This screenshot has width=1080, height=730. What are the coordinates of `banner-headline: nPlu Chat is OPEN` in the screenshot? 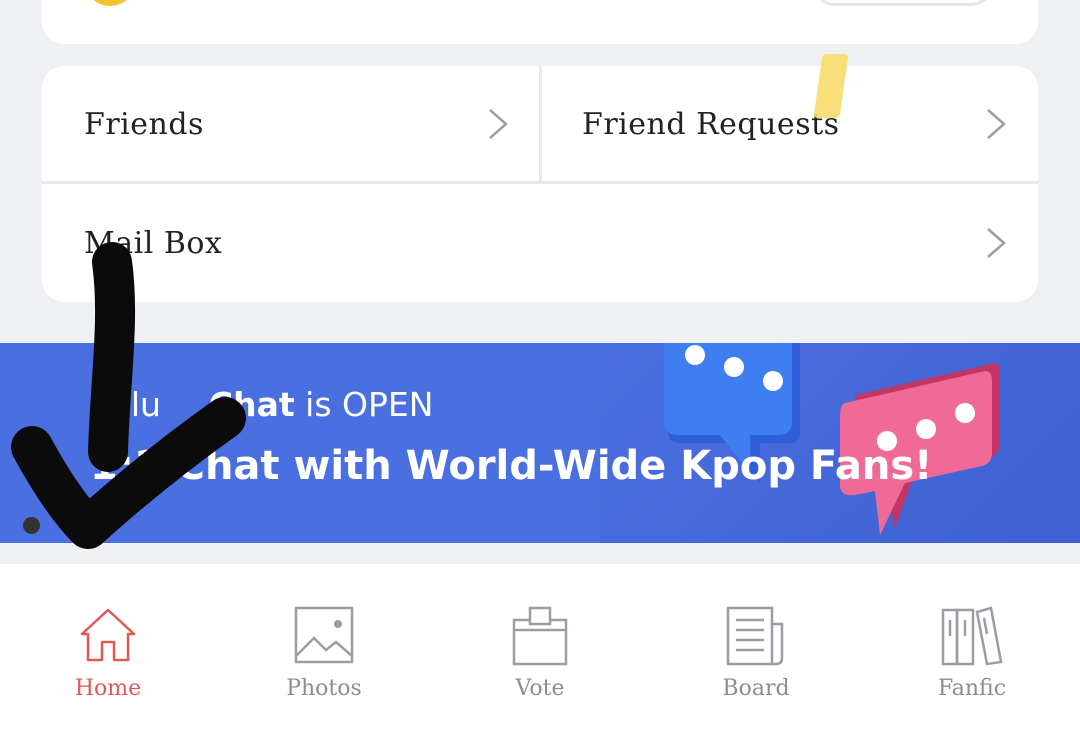 It's located at (261, 404).